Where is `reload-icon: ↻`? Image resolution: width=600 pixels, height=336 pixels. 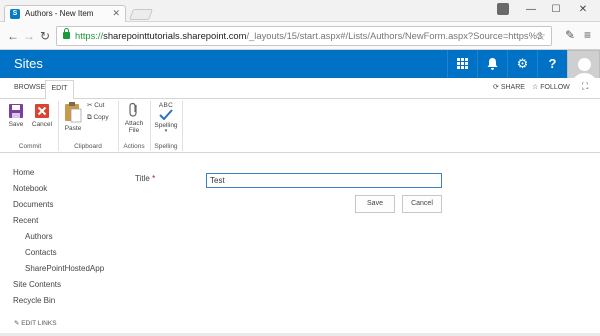 reload-icon: ↻ is located at coordinates (45, 36).